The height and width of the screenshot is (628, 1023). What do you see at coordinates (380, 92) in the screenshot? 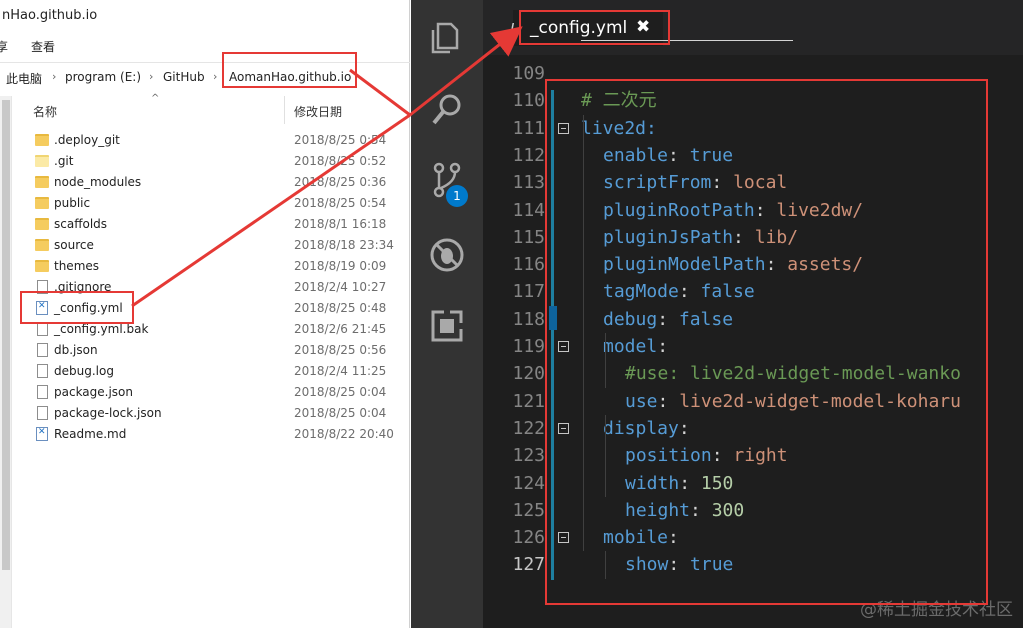
I see `arrow-address-segment` at bounding box center [380, 92].